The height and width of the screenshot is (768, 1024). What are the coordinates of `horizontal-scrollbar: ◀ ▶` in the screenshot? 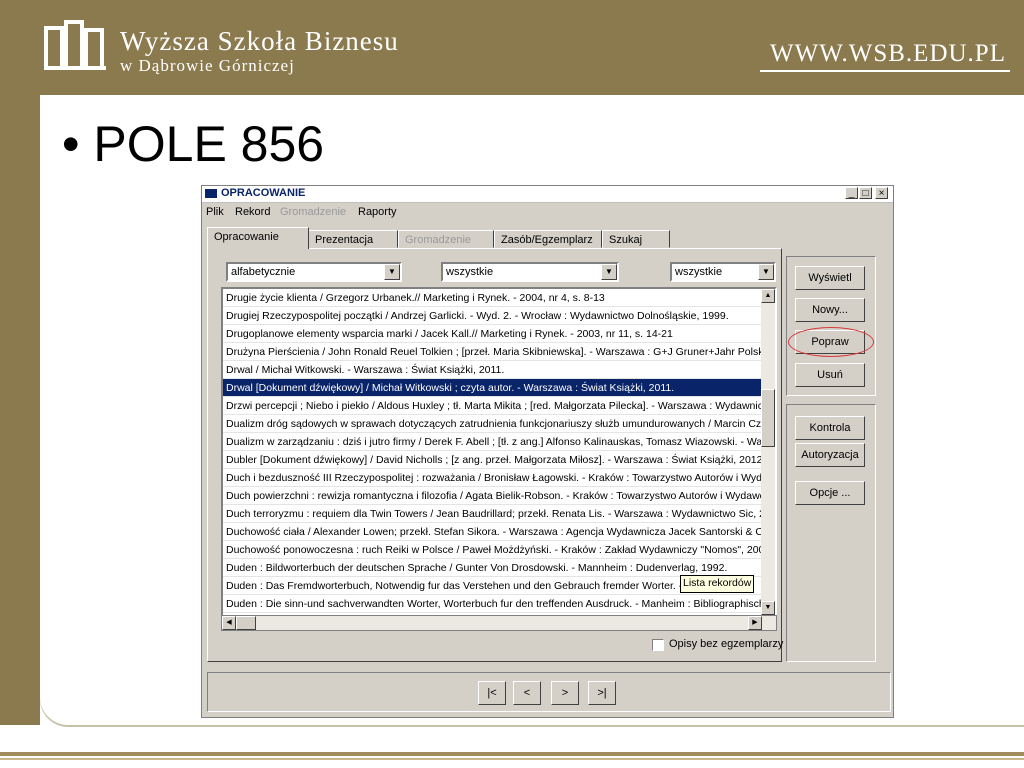 It's located at (499, 623).